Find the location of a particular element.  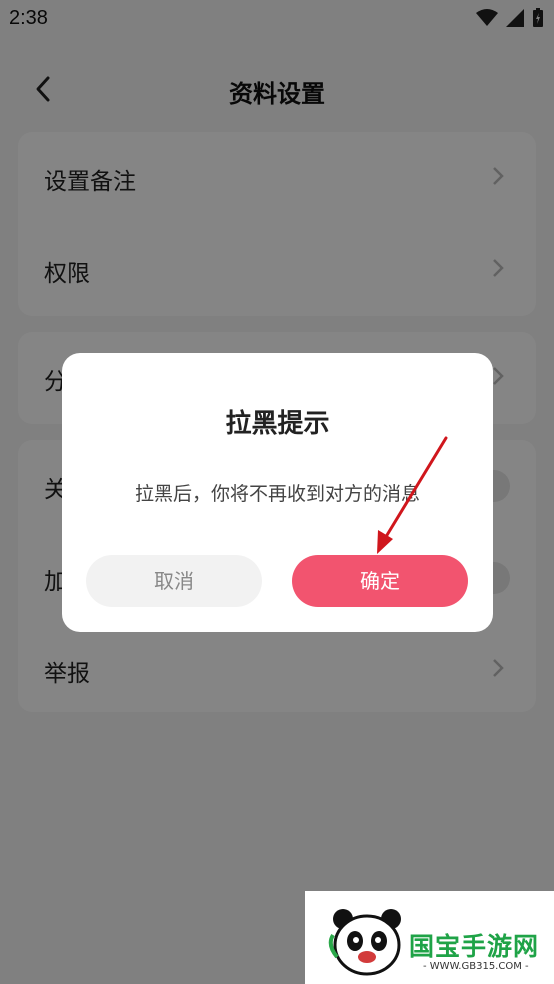

watermark: 国宝手游网 - WWW.GB315.COM - is located at coordinates (429, 937).